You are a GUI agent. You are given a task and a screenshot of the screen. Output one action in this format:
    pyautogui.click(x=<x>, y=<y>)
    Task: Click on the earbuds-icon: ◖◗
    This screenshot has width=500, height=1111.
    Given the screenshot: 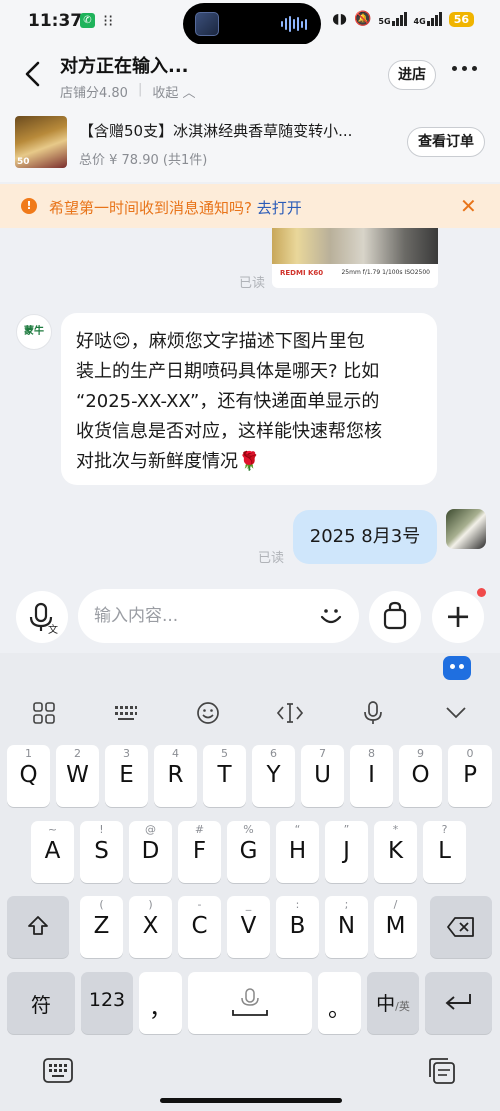 What is the action you would take?
    pyautogui.click(x=339, y=19)
    